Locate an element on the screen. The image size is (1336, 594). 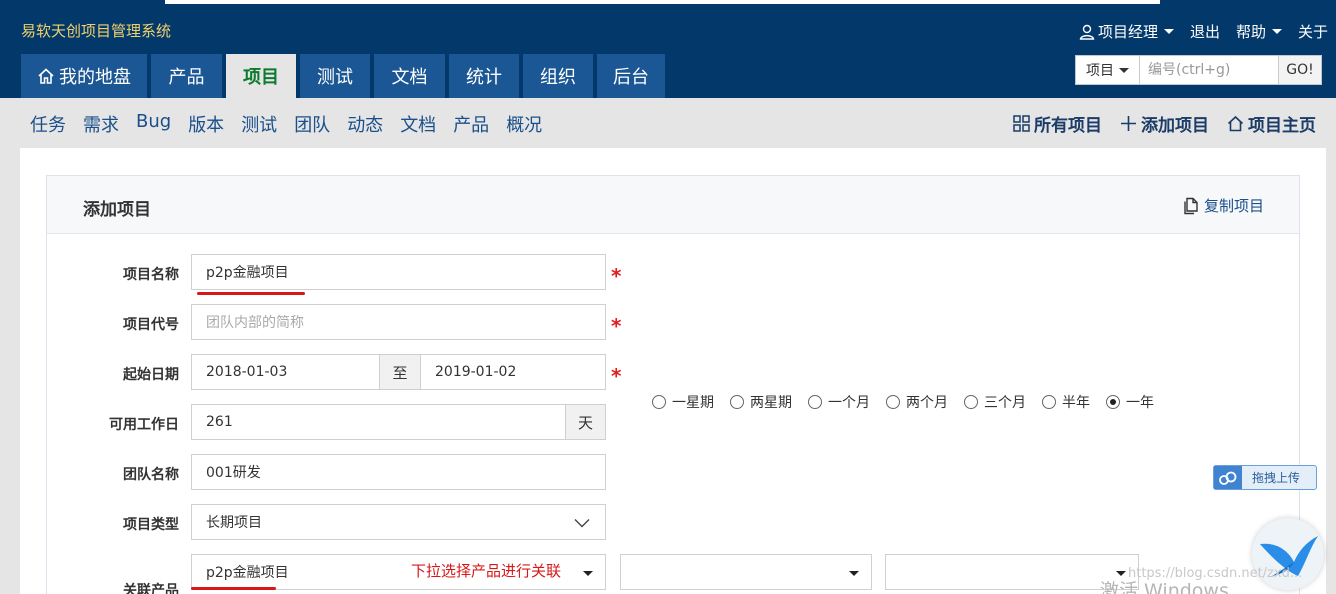
search-go-button: GO! is located at coordinates (1299, 70).